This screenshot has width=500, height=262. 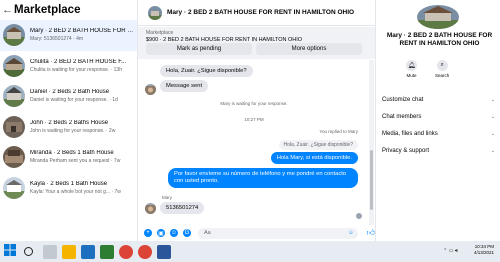 What do you see at coordinates (442, 75) in the screenshot?
I see `search-label: Search` at bounding box center [442, 75].